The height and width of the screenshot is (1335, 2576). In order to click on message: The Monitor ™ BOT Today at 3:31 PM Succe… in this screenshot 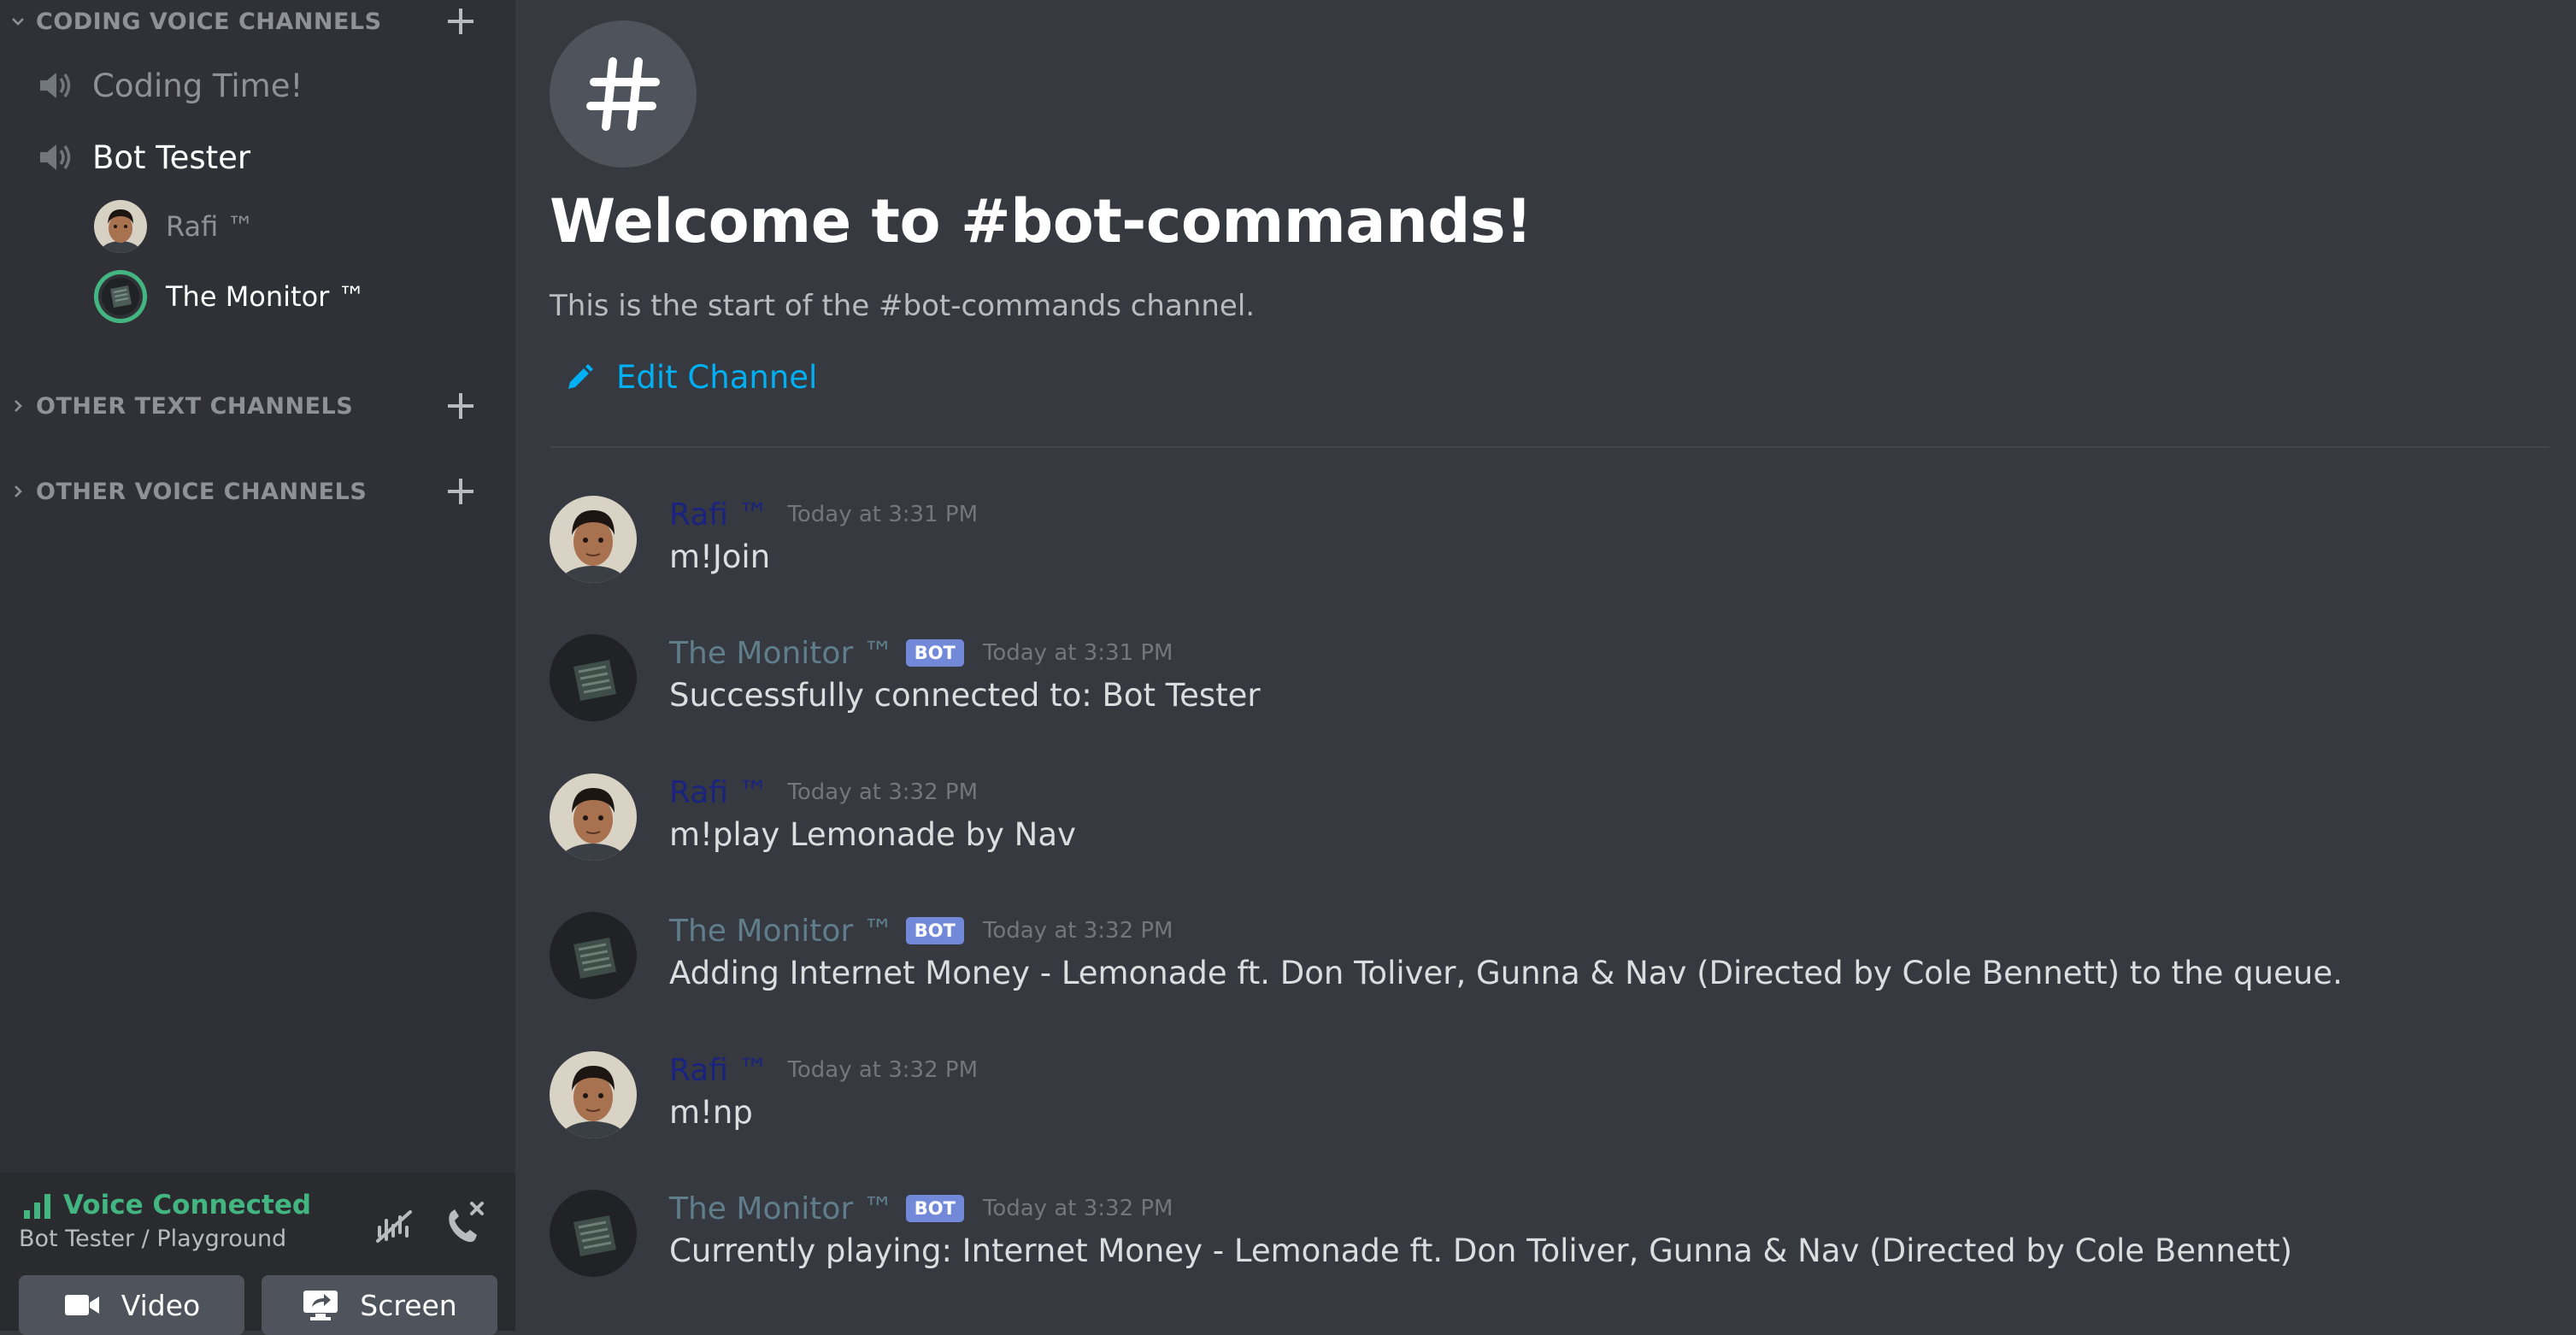, I will do `click(1550, 690)`.